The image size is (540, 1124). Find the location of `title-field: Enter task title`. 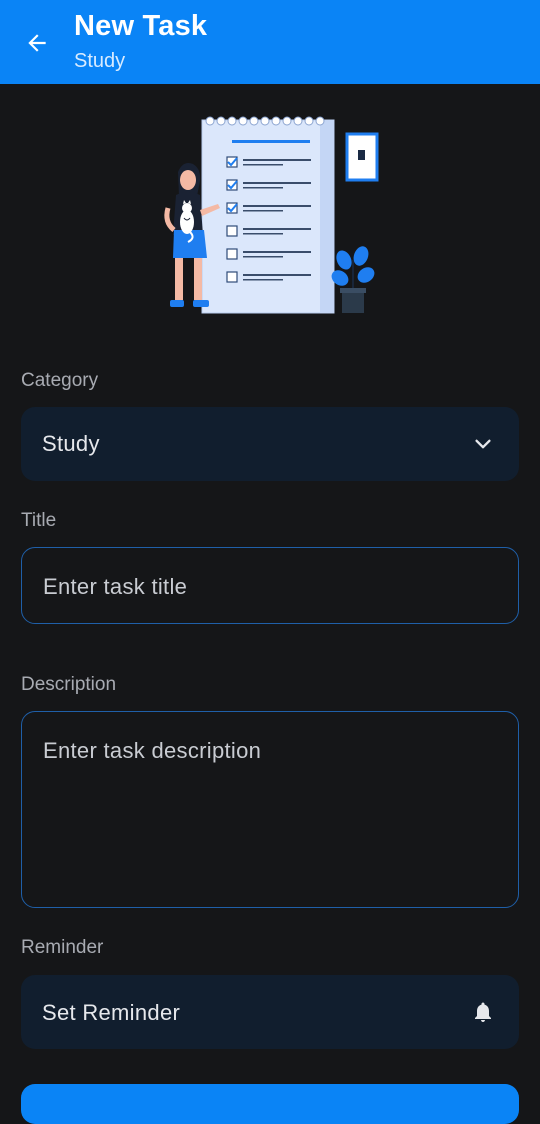

title-field: Enter task title is located at coordinates (270, 585).